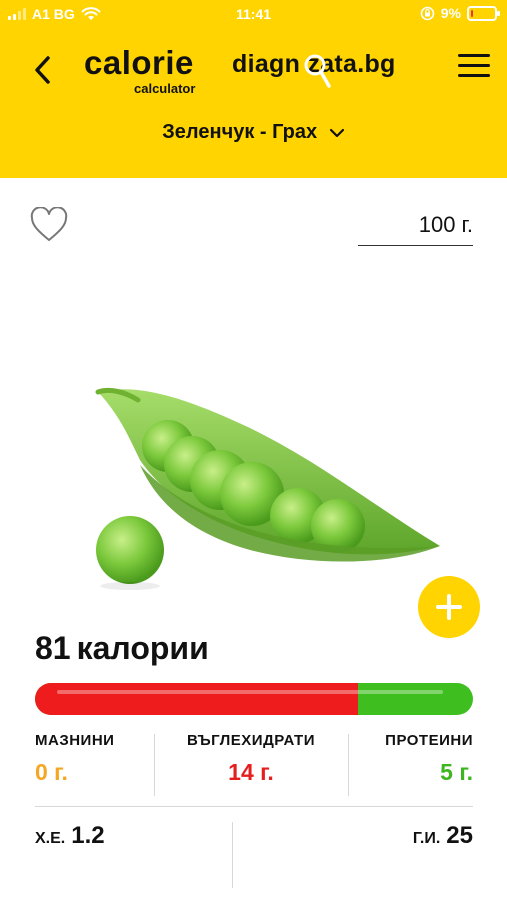 This screenshot has width=507, height=900. What do you see at coordinates (88, 835) in the screenshot?
I see `xe-value: 1.2` at bounding box center [88, 835].